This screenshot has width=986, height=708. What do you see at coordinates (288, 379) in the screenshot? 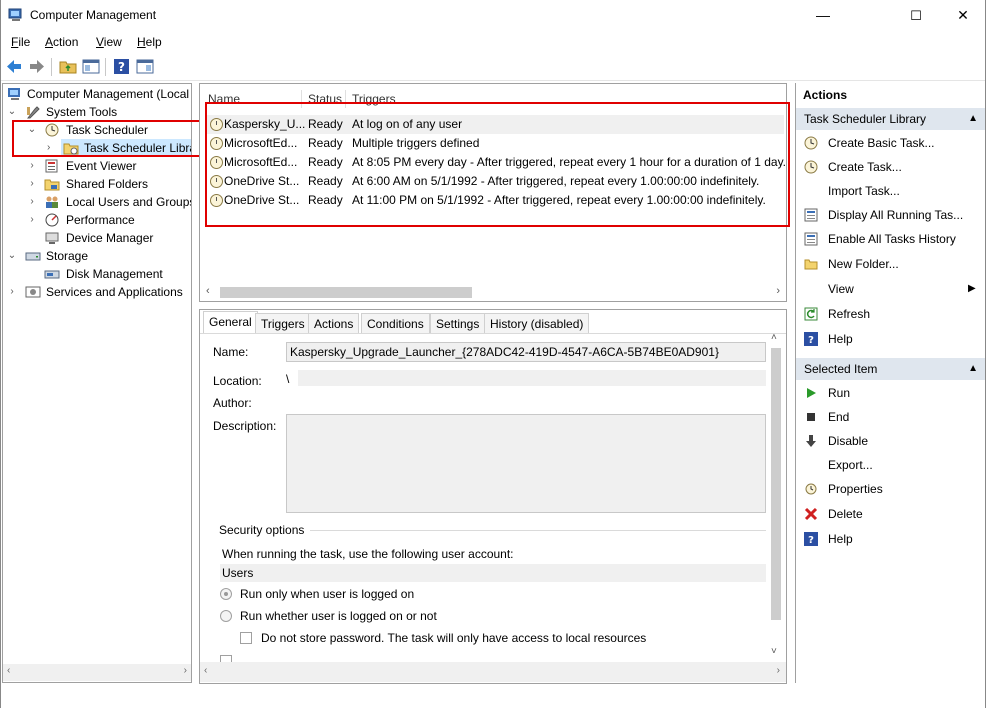
I see `location-value: \` at bounding box center [288, 379].